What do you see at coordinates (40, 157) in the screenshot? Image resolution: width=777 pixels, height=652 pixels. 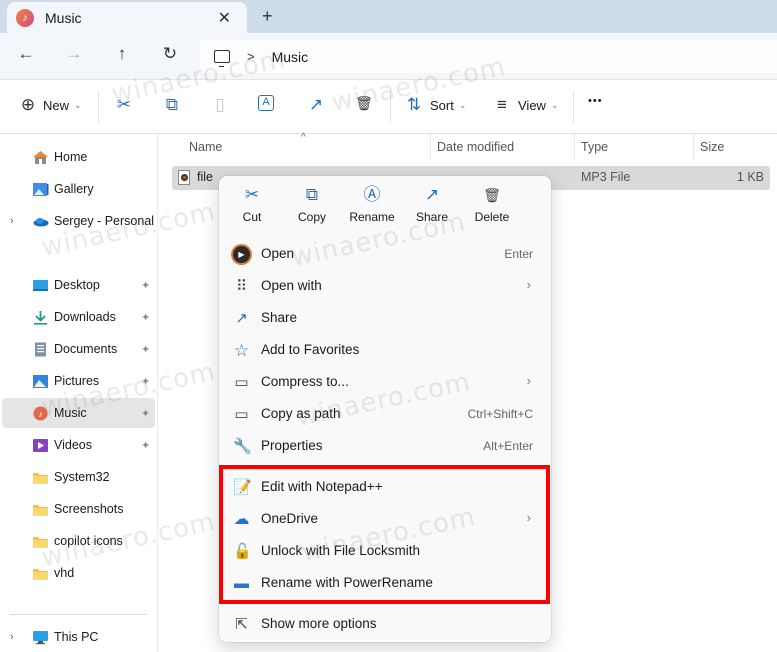 I see `home-icon` at bounding box center [40, 157].